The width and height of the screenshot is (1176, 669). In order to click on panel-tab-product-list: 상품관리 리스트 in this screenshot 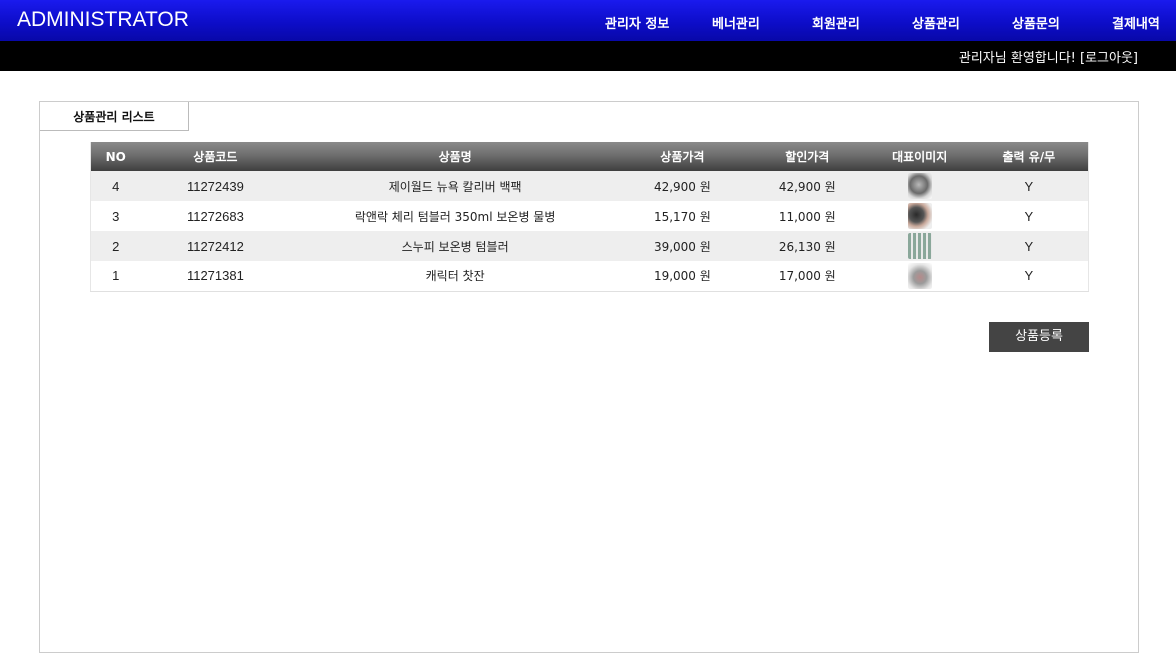, I will do `click(114, 116)`.